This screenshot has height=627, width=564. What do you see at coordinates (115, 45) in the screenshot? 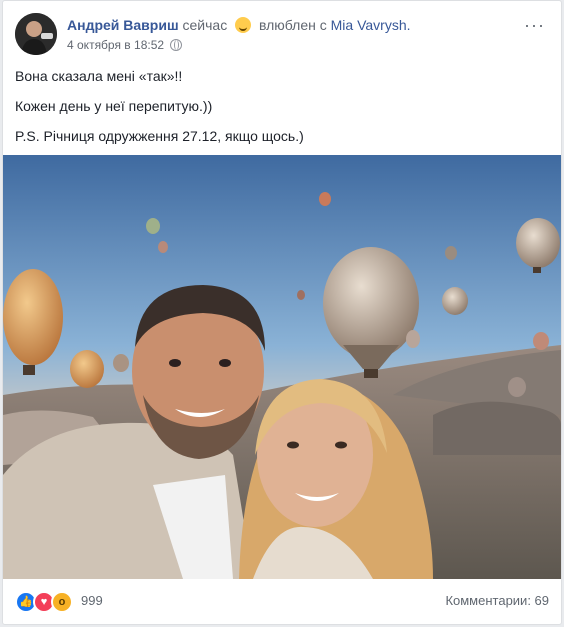
I see `post-date: 4 октября в 18:52` at bounding box center [115, 45].